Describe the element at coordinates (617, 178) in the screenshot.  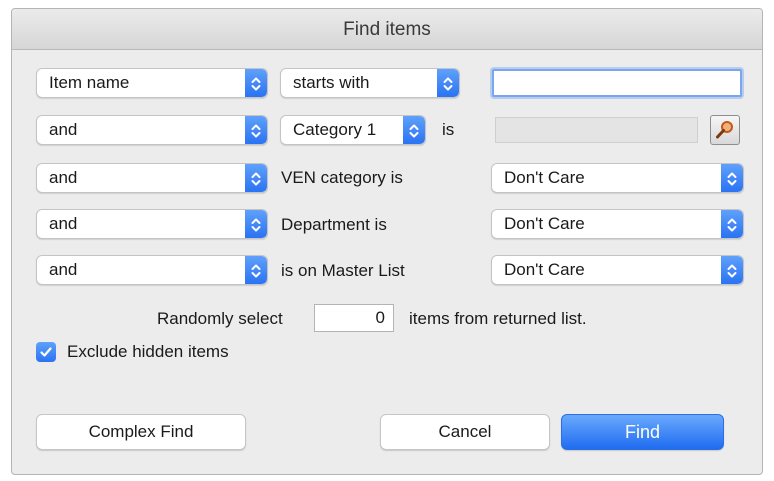
I see `ven-category-select: Don't Care` at that location.